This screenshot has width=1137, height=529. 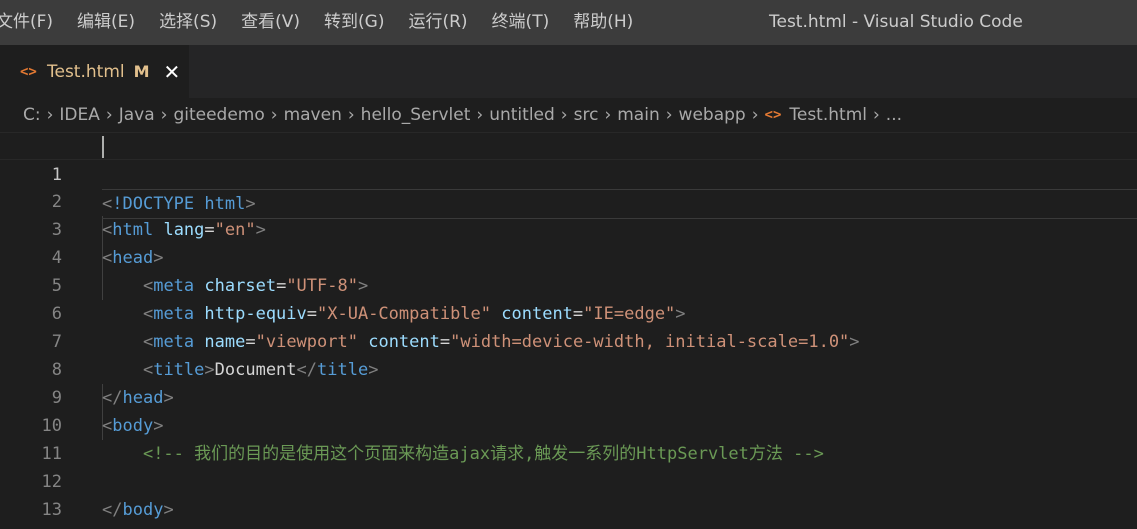 I want to click on breadcrumb-item: hello_Servlet, so click(x=416, y=115).